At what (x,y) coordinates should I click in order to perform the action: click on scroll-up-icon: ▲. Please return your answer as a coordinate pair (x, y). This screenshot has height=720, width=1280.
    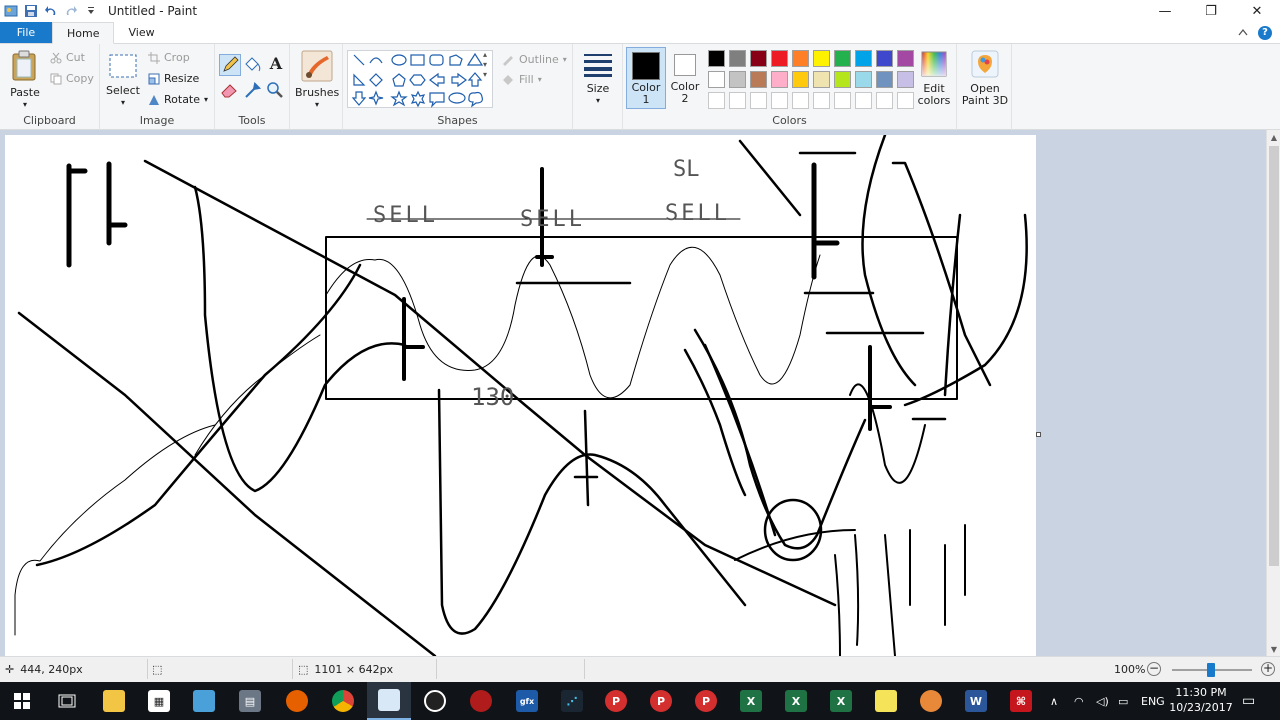
    Looking at the image, I should click on (1273, 137).